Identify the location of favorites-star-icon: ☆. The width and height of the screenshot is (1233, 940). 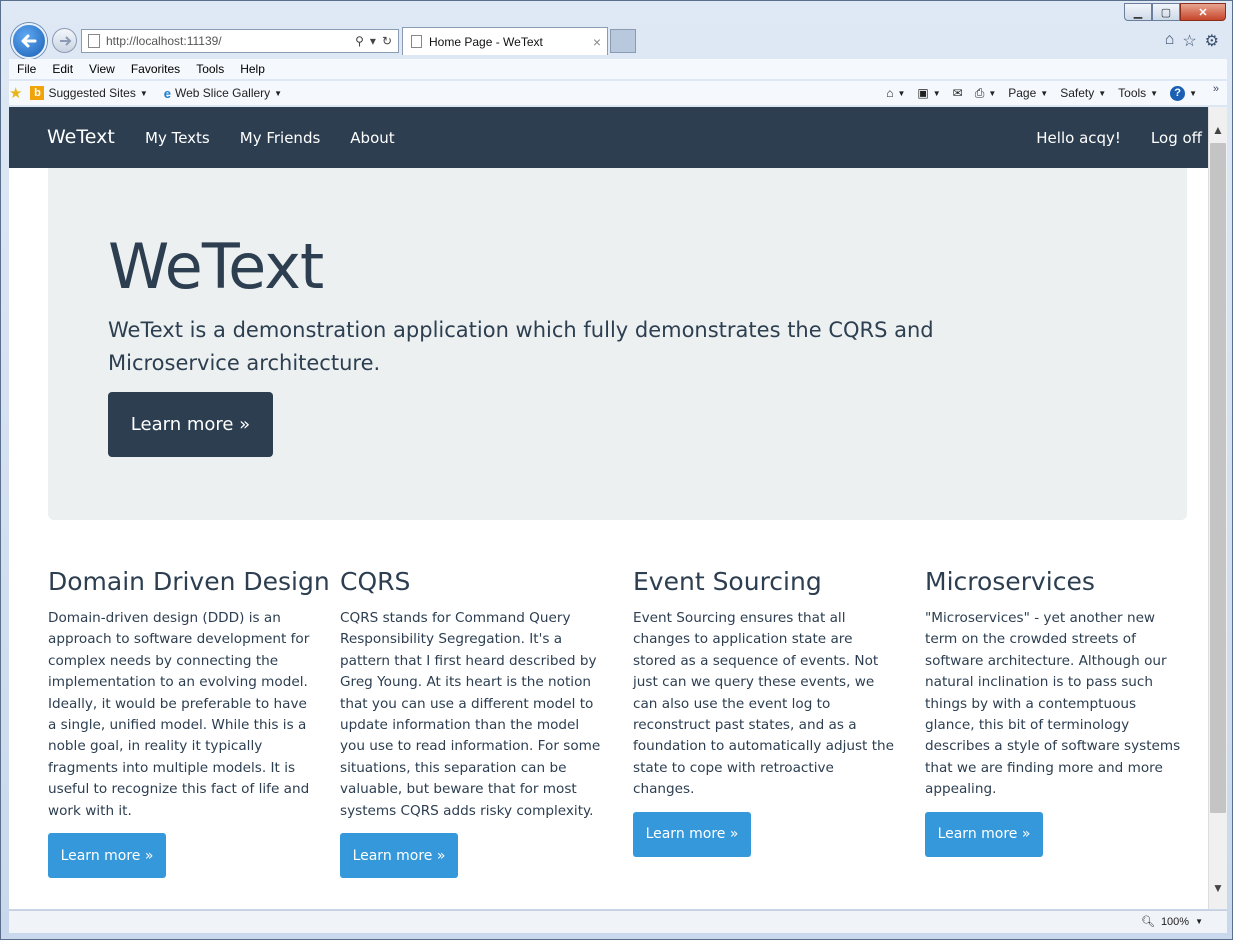
(1189, 41).